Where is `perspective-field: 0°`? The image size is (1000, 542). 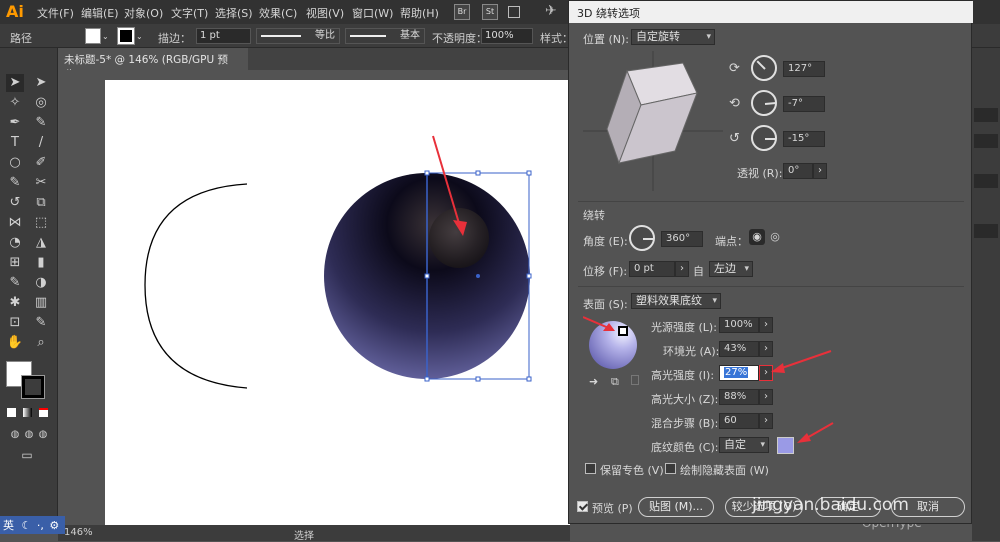
perspective-field: 0° is located at coordinates (798, 171).